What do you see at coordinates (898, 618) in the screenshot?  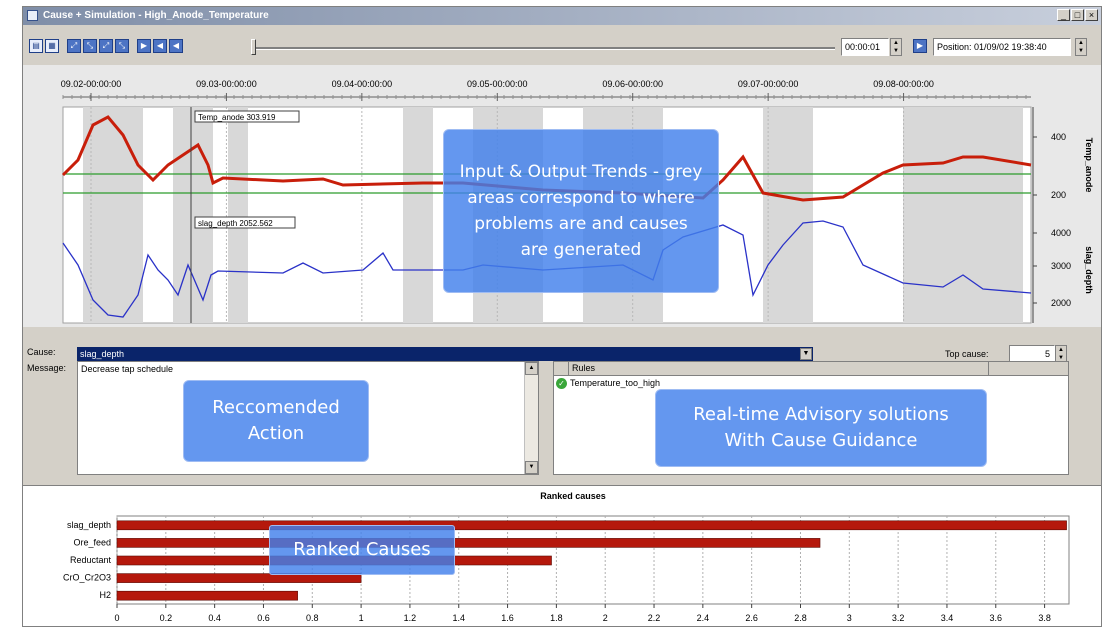 I see `x-tick-label: 3.2` at bounding box center [898, 618].